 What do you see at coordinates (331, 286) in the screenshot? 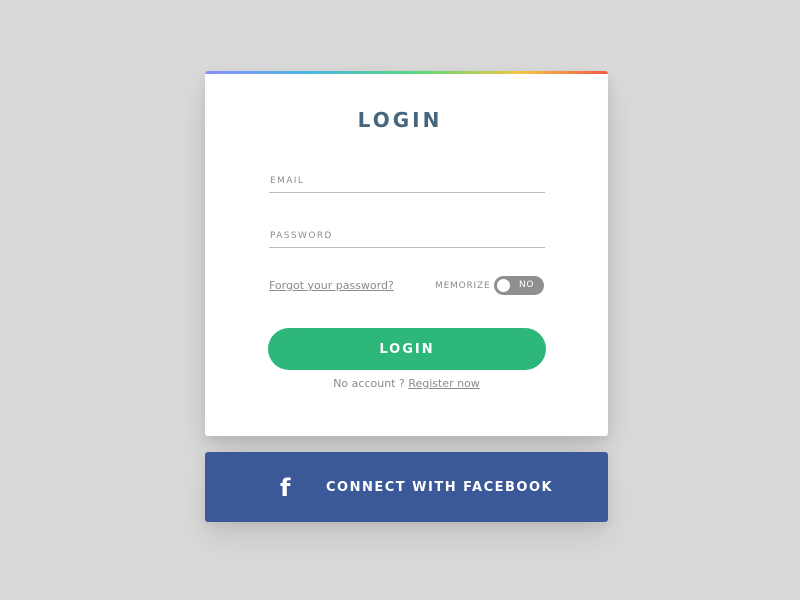
I see `forgot-password-link: Forgot your password?` at bounding box center [331, 286].